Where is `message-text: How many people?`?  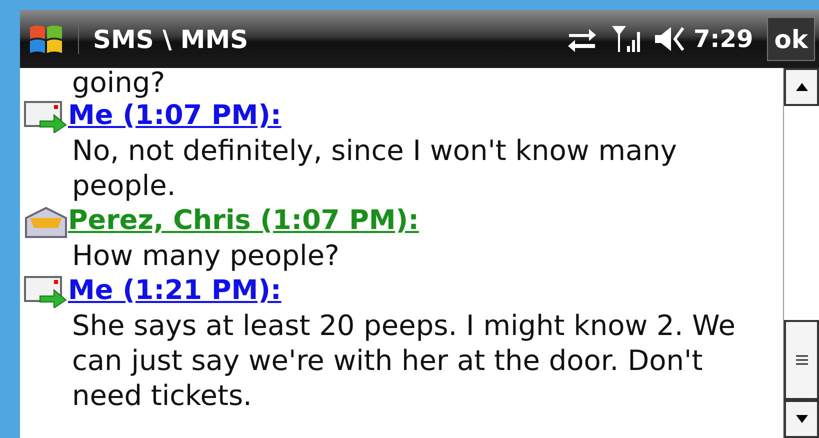 message-text: How many people? is located at coordinates (205, 255).